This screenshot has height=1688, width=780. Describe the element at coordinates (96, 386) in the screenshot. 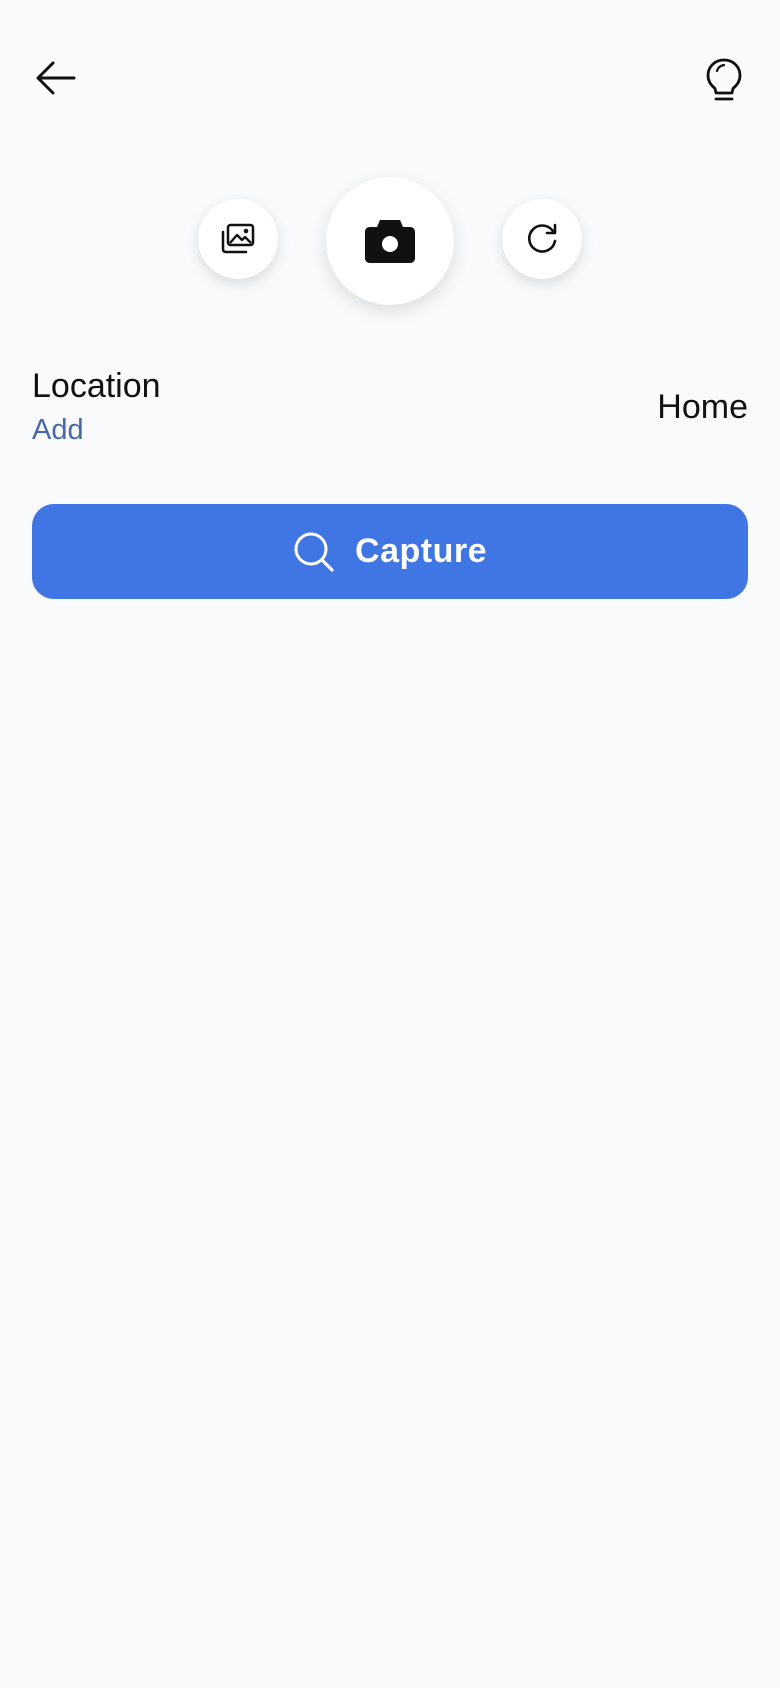

I see `location-label: Location` at that location.